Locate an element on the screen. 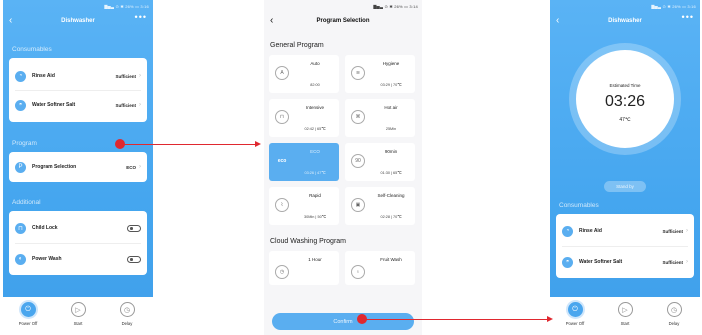 This screenshot has height=335, width=702. page-title: Program Selection is located at coordinates (343, 21).